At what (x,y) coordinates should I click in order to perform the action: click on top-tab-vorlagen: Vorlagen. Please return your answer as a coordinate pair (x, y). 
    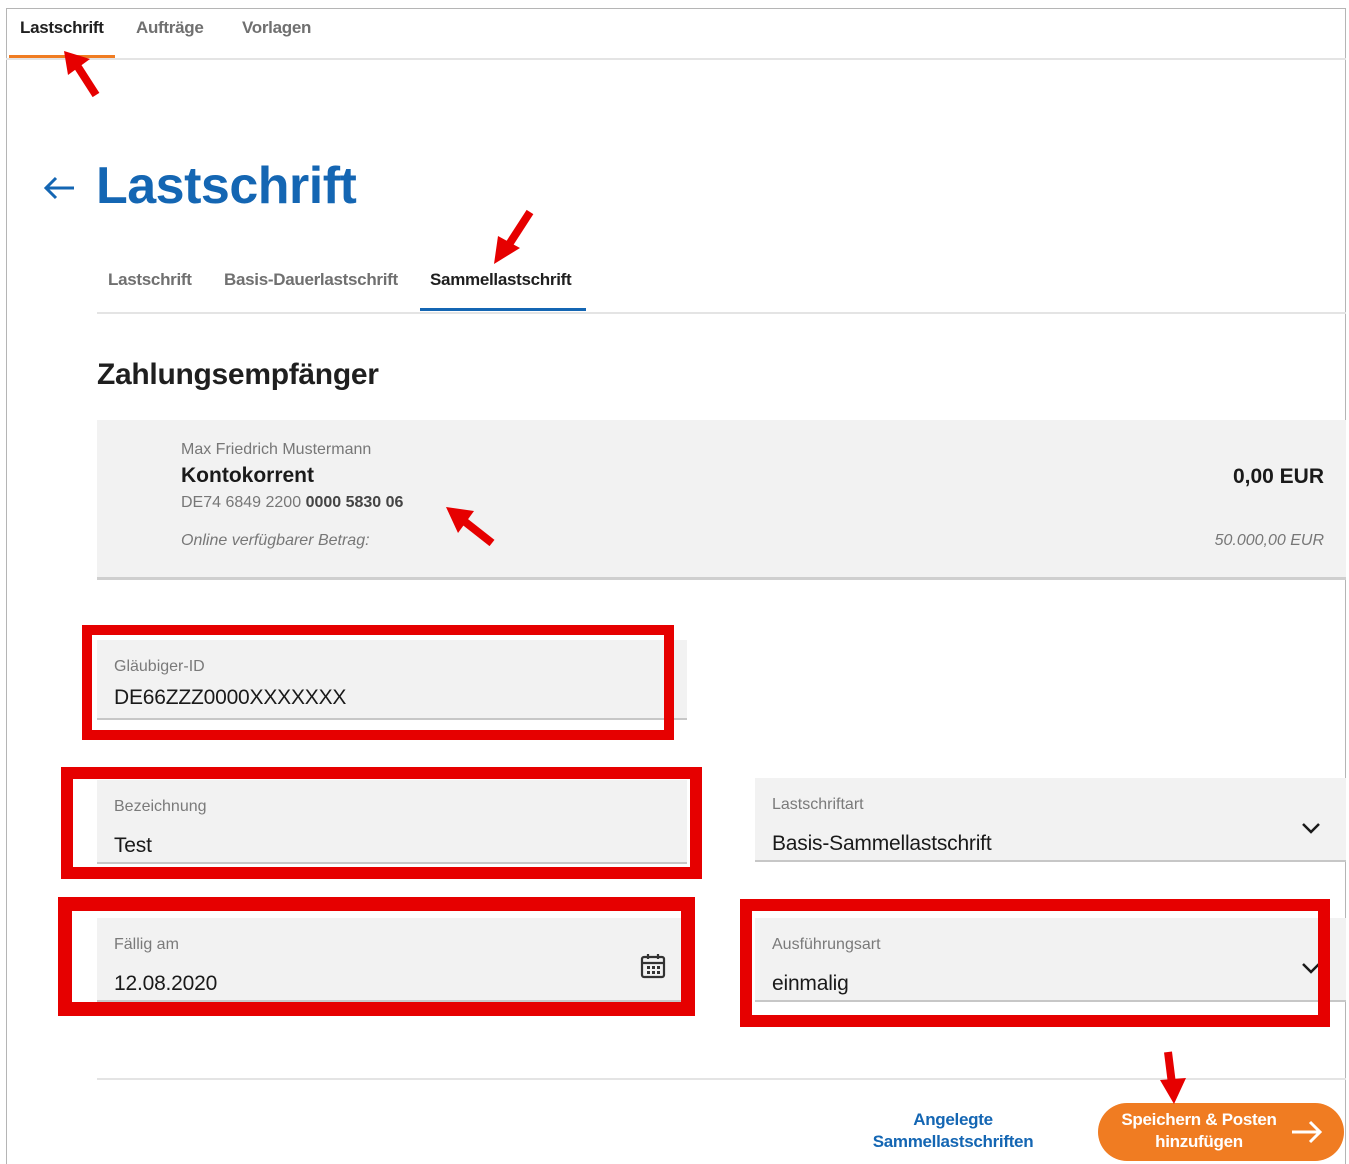
    Looking at the image, I should click on (276, 28).